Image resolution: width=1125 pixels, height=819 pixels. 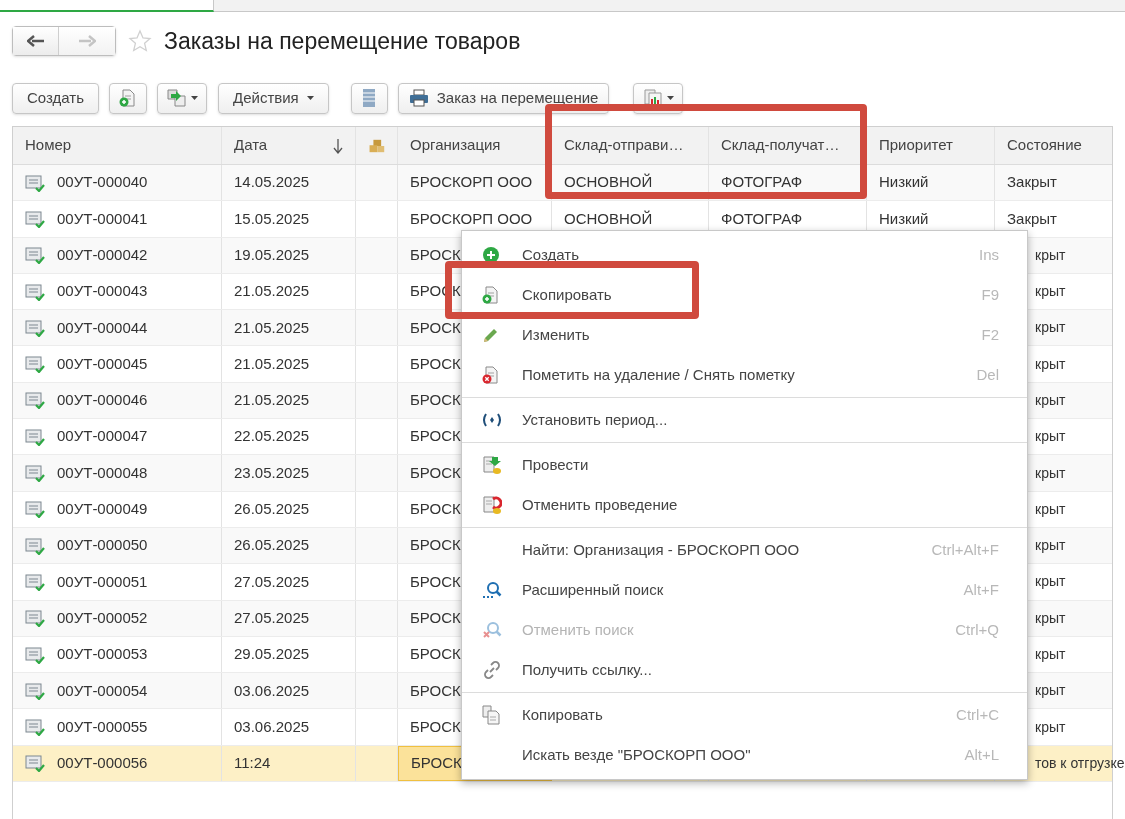 I want to click on shortcut-label: Alt+L, so click(x=981, y=754).